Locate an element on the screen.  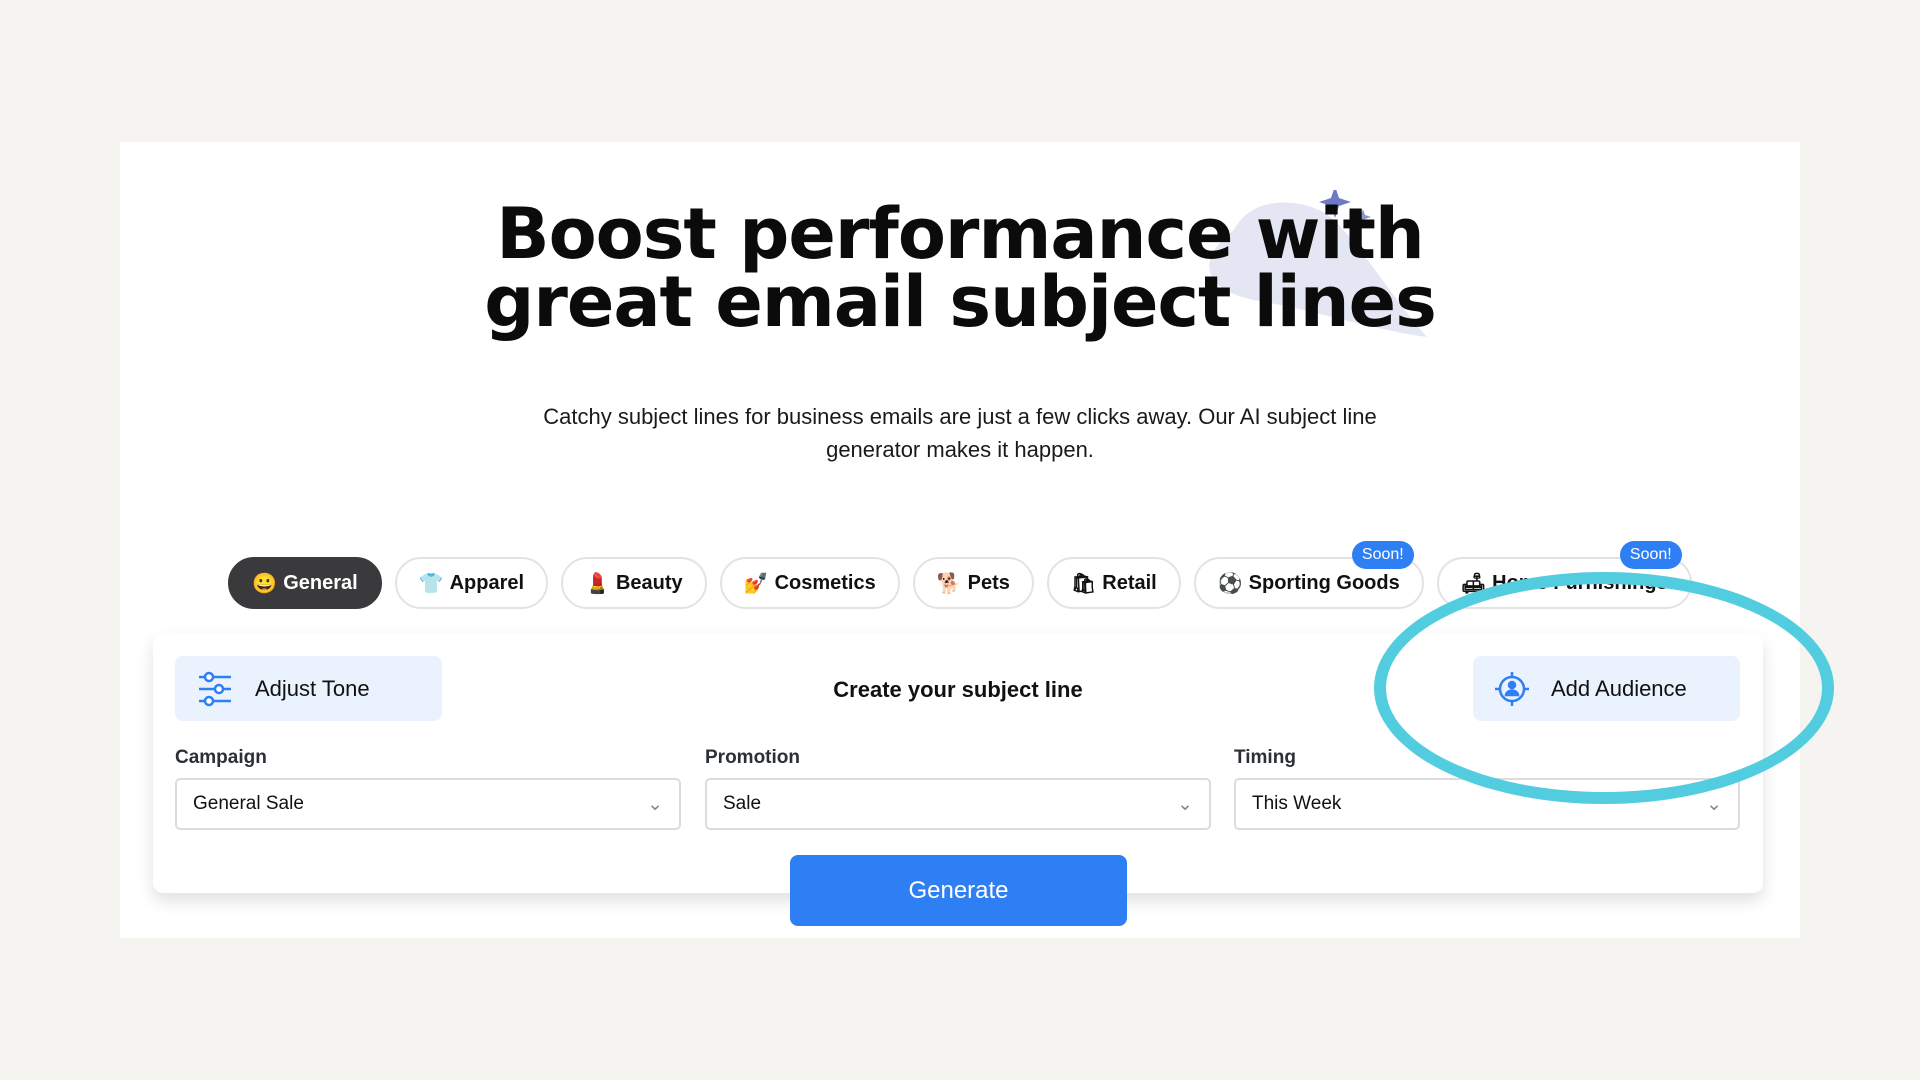
timing-select: This Week ⌄ is located at coordinates (1487, 804).